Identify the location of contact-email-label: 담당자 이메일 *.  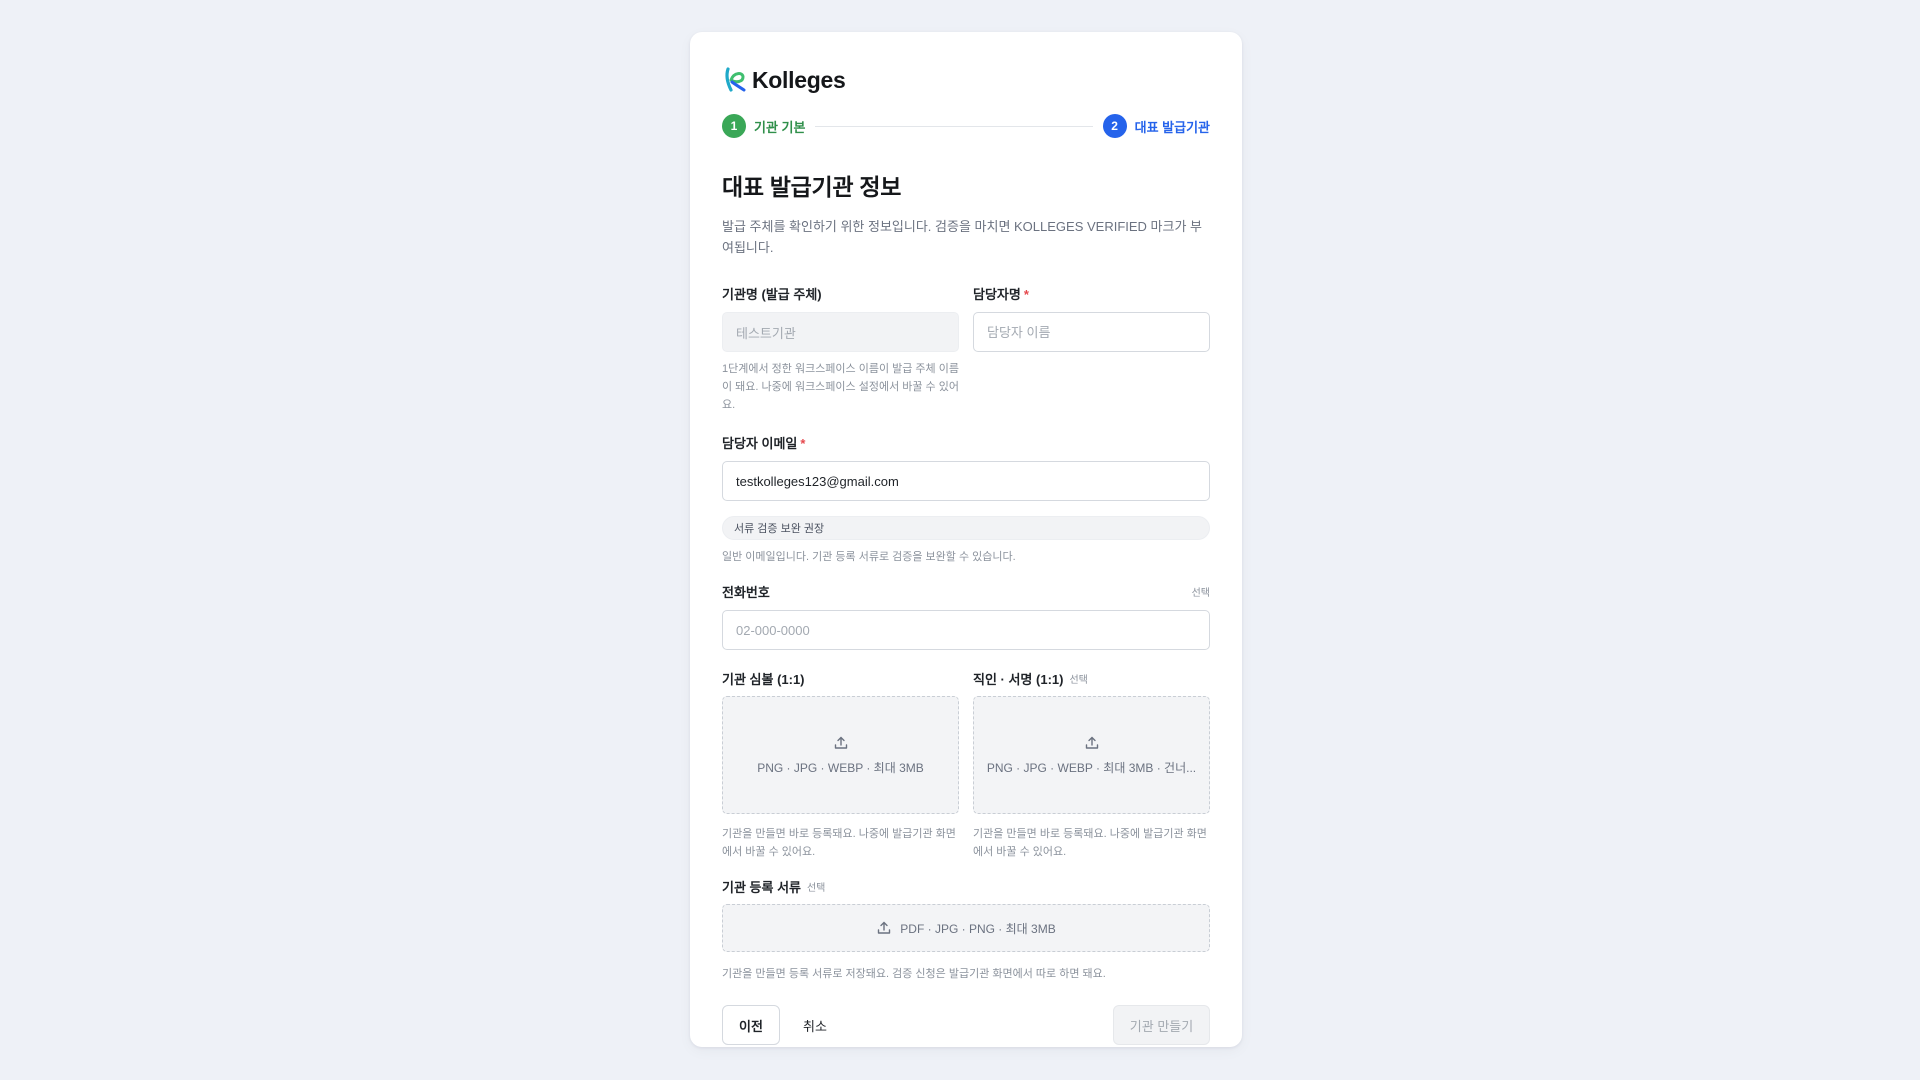
(764, 443).